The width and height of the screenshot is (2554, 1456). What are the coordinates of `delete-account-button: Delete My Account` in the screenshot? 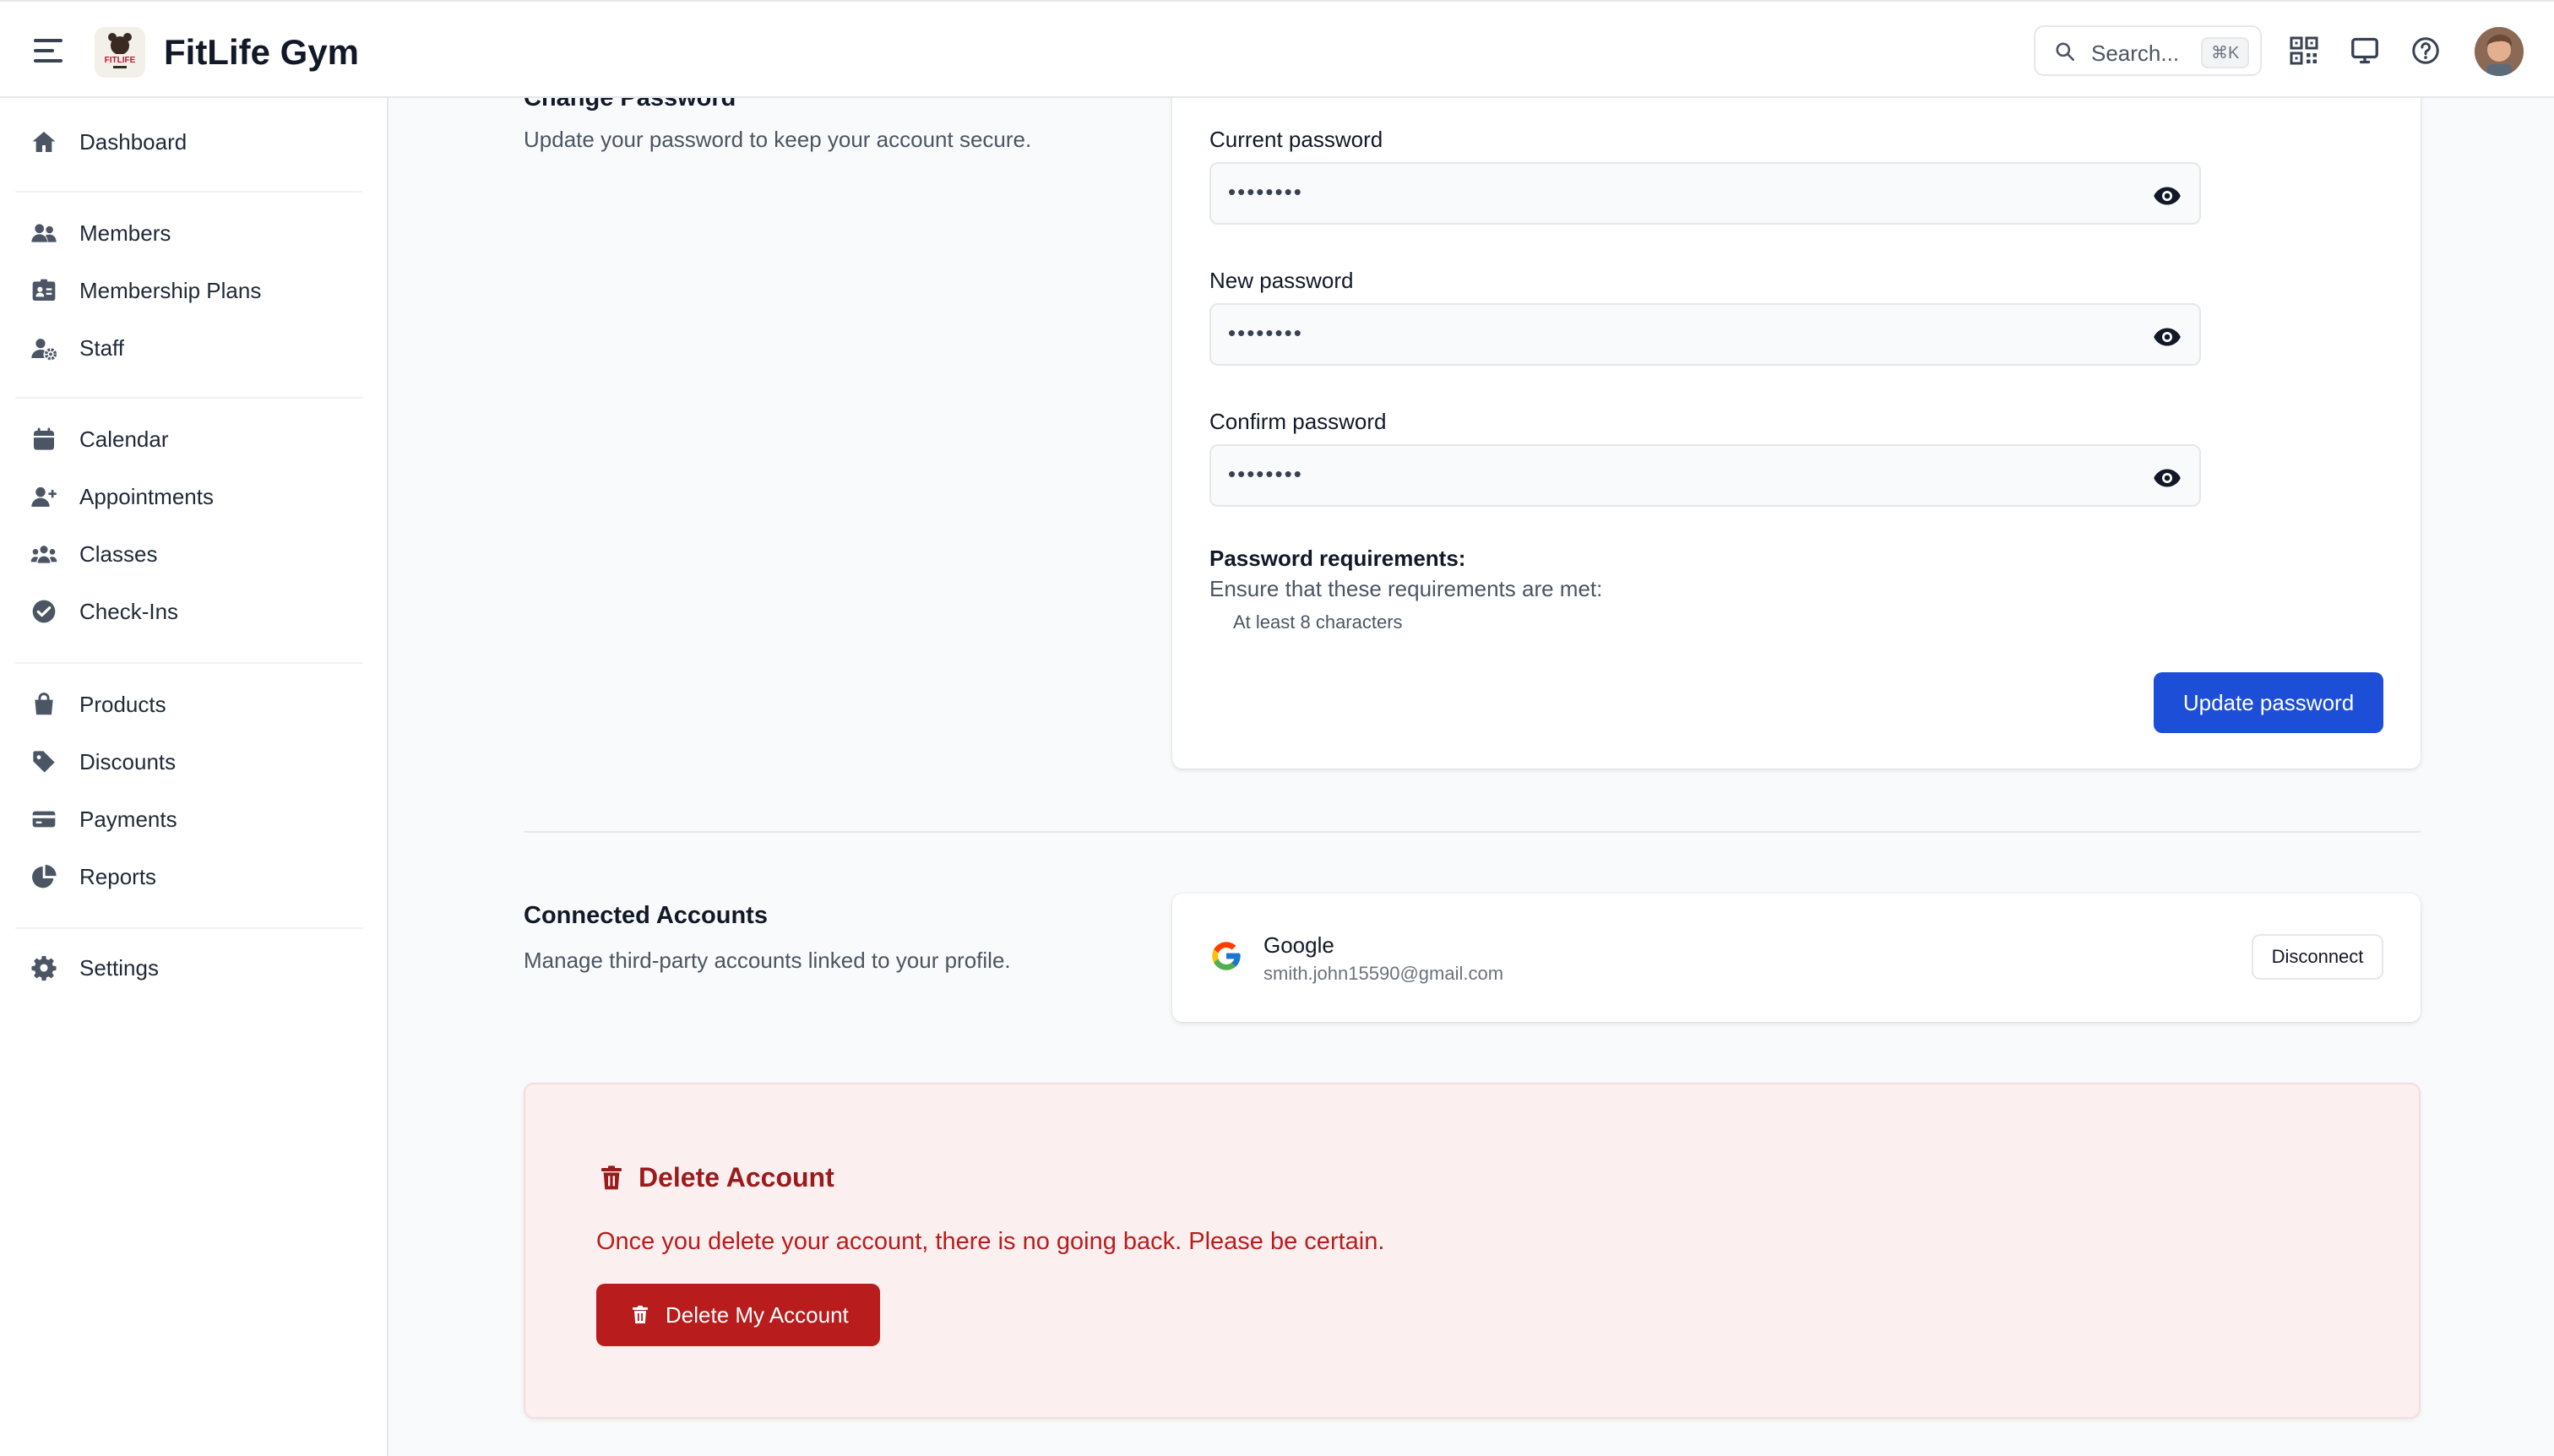 It's located at (738, 1315).